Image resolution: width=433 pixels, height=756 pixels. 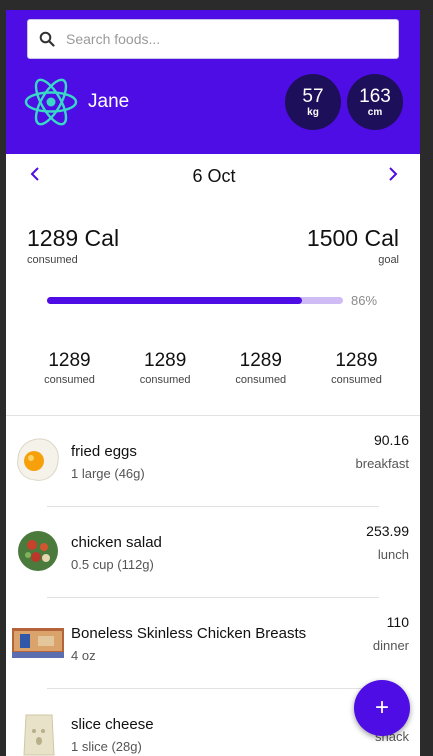 What do you see at coordinates (387, 531) in the screenshot?
I see `food-calories: 253.99` at bounding box center [387, 531].